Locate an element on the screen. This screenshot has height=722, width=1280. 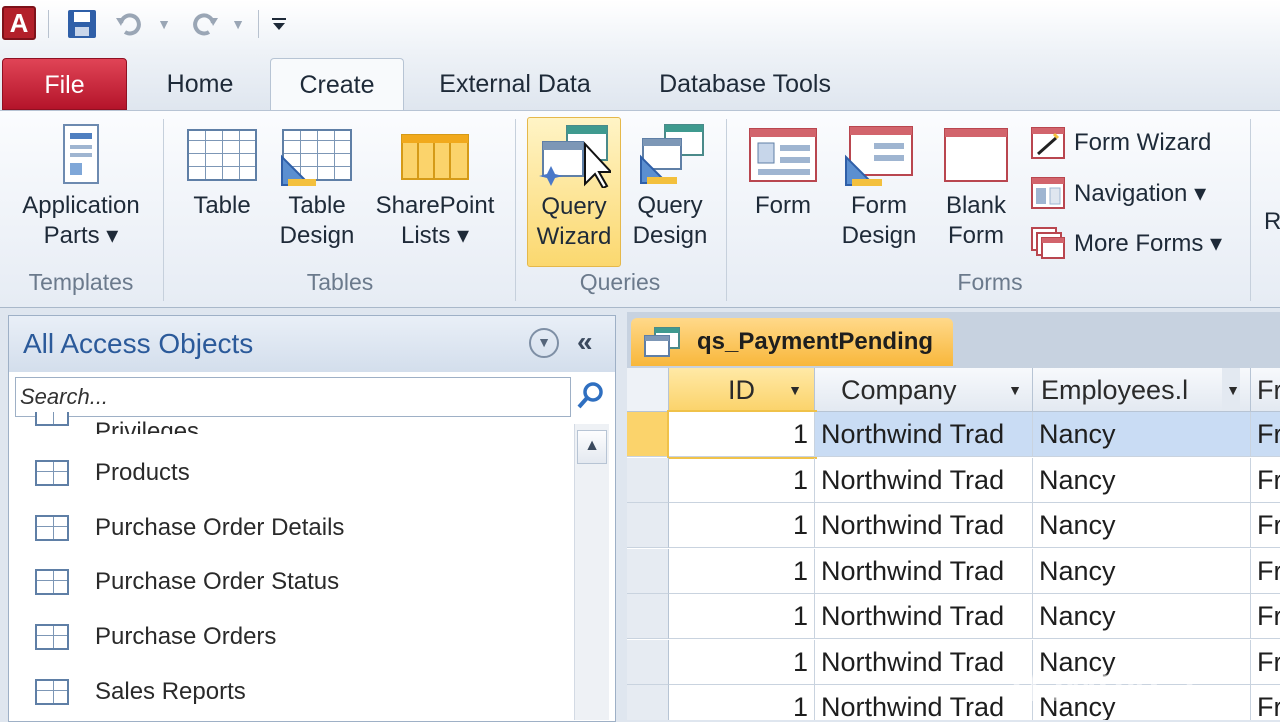
tab-create: Create is located at coordinates (337, 86).